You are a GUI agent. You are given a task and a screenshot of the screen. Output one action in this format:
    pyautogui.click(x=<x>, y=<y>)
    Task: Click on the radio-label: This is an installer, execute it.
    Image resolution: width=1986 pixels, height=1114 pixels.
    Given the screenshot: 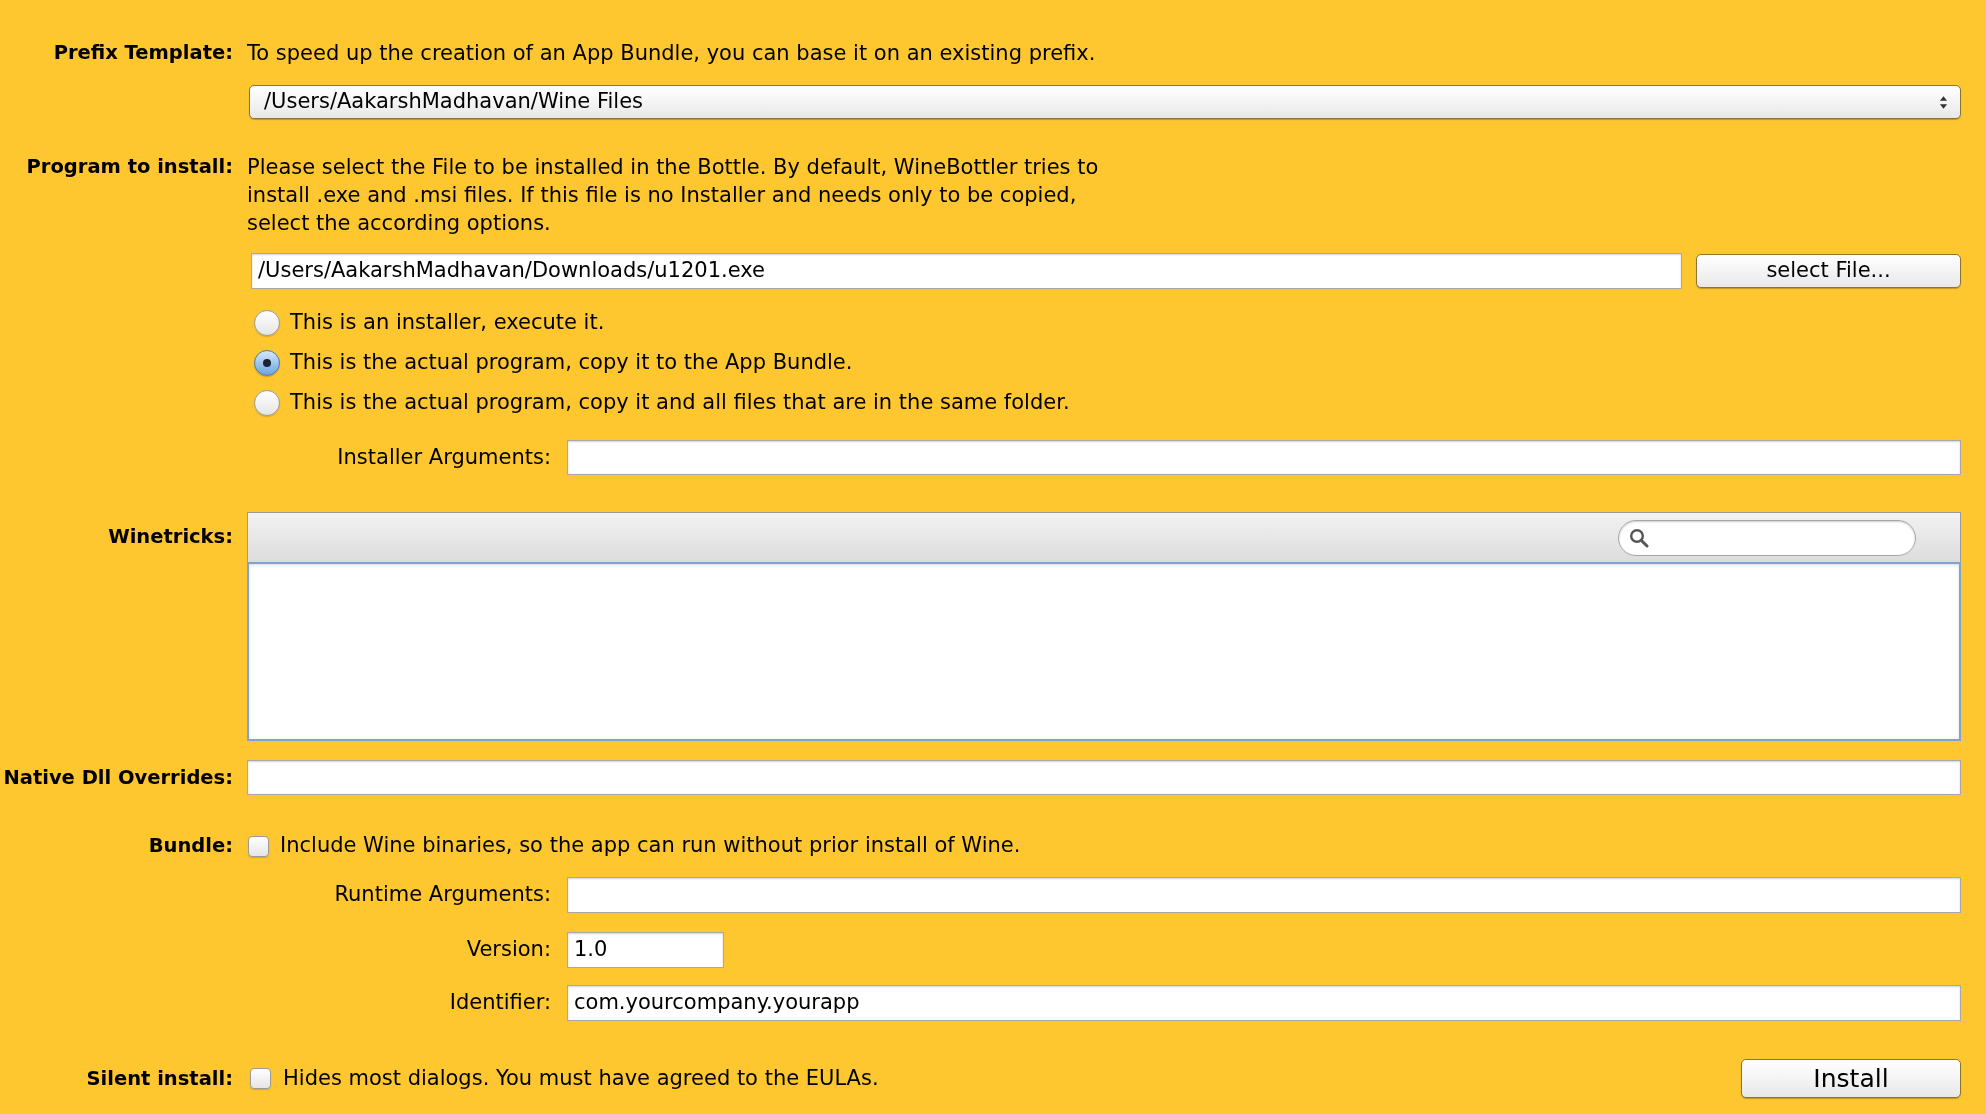 What is the action you would take?
    pyautogui.click(x=447, y=323)
    